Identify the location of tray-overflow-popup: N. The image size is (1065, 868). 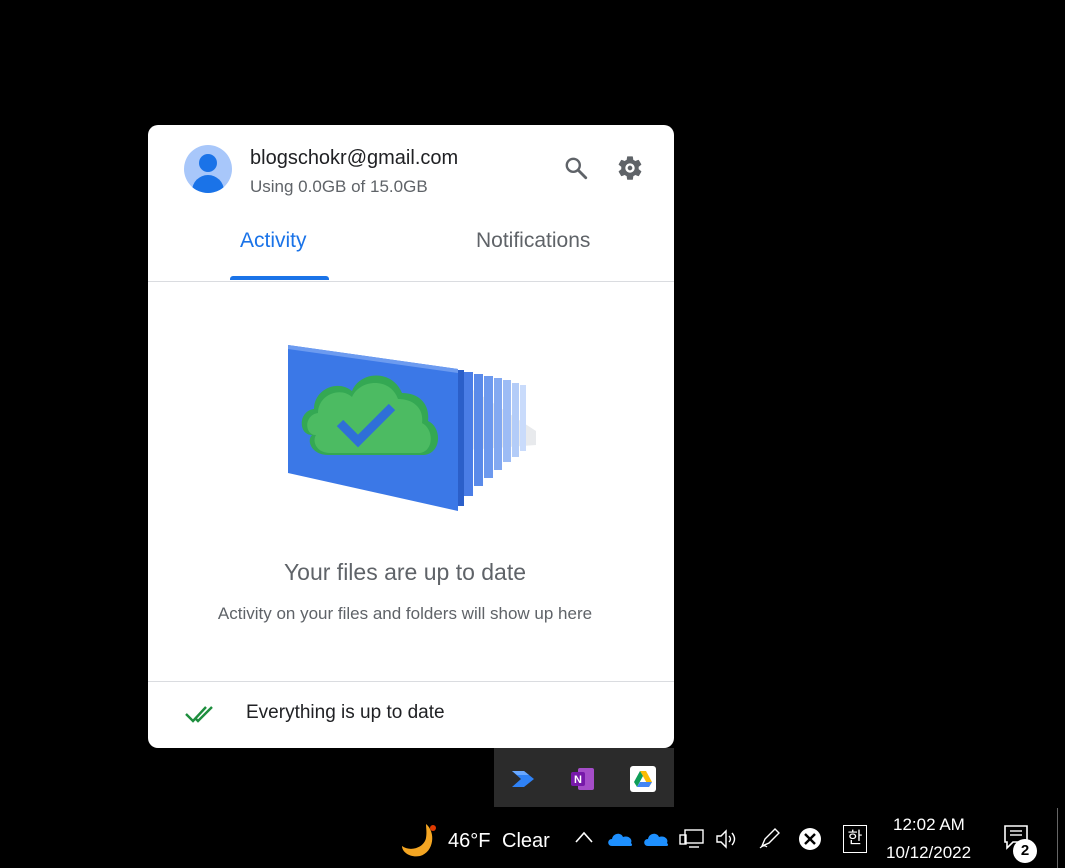
(584, 777).